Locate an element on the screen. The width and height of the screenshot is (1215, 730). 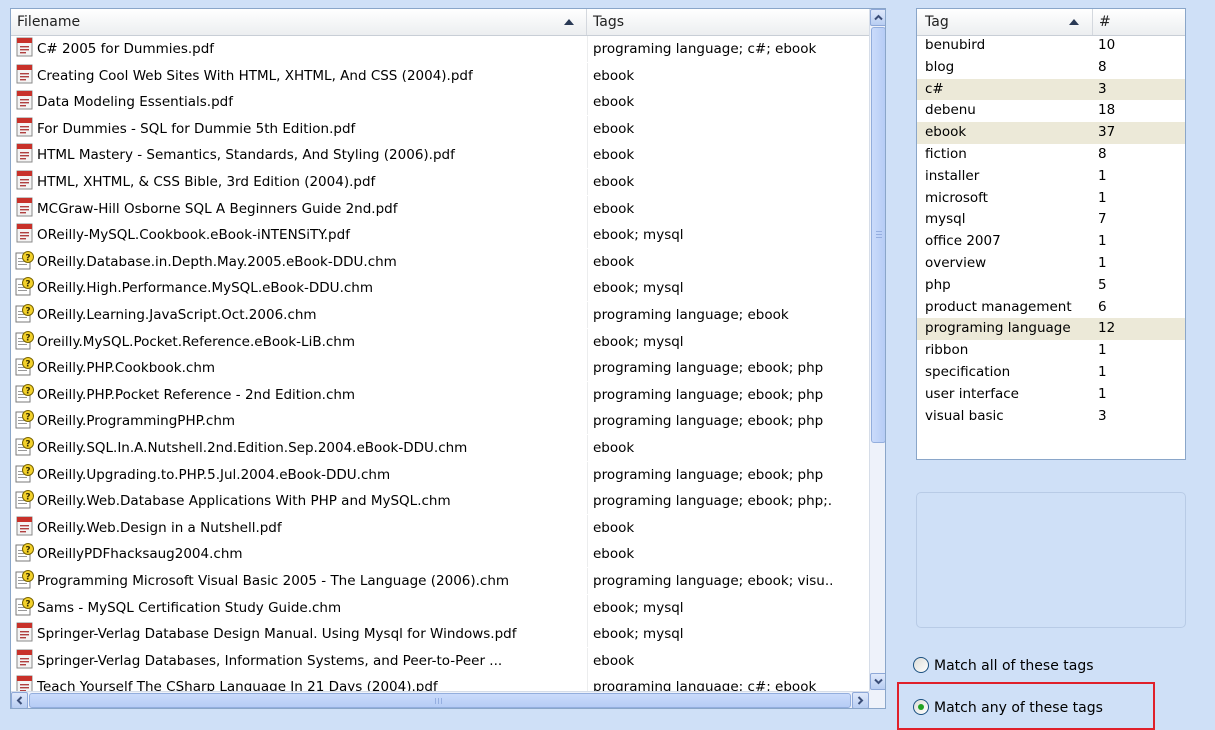
file-name: OReilly.Learning.JavaScript.Oct.2006.chm is located at coordinates (177, 315).